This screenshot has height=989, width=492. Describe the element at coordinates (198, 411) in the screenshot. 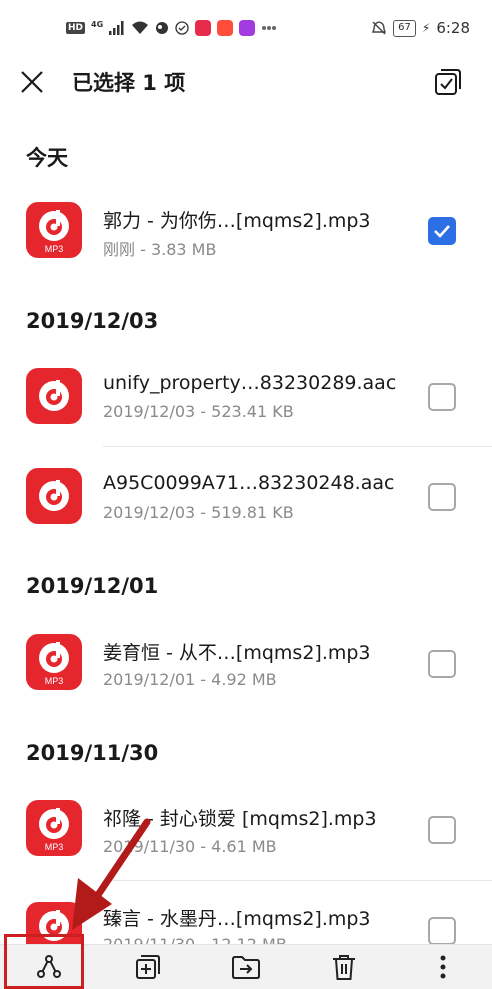

I see `file-meta: 2019/12/03 - 523.41 KB` at that location.